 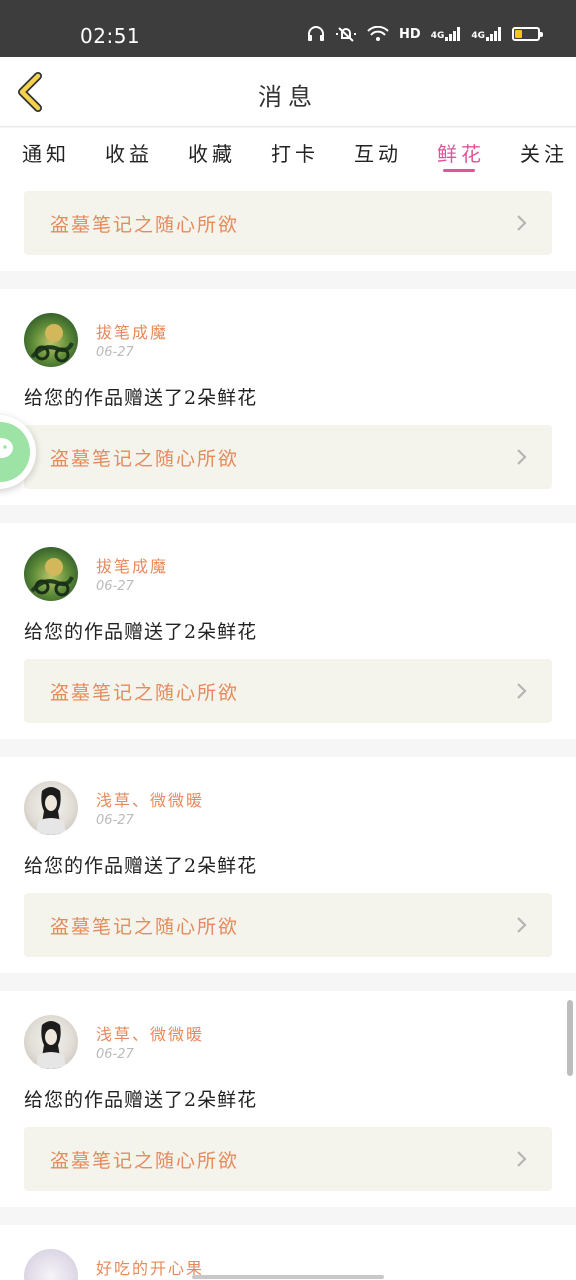 What do you see at coordinates (461, 153) in the screenshot?
I see `tab-flowers: 鲜花` at bounding box center [461, 153].